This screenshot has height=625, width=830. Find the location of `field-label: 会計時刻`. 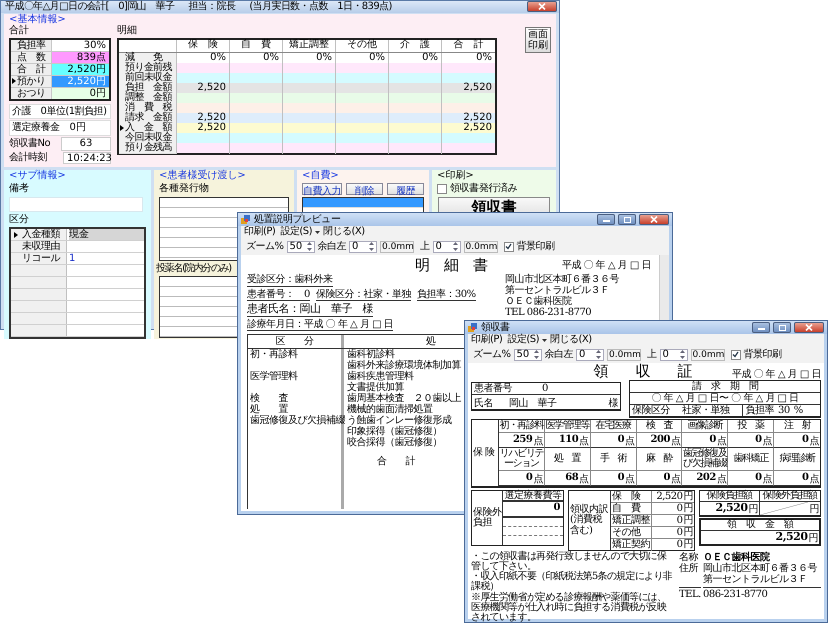

field-label: 会計時刻 is located at coordinates (28, 158).